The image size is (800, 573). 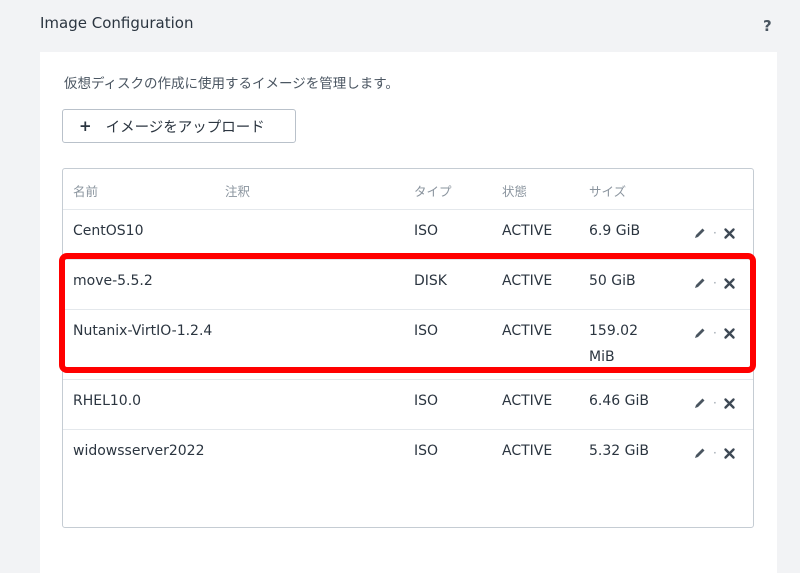 I want to click on column-header-note: 注釈, so click(x=237, y=190).